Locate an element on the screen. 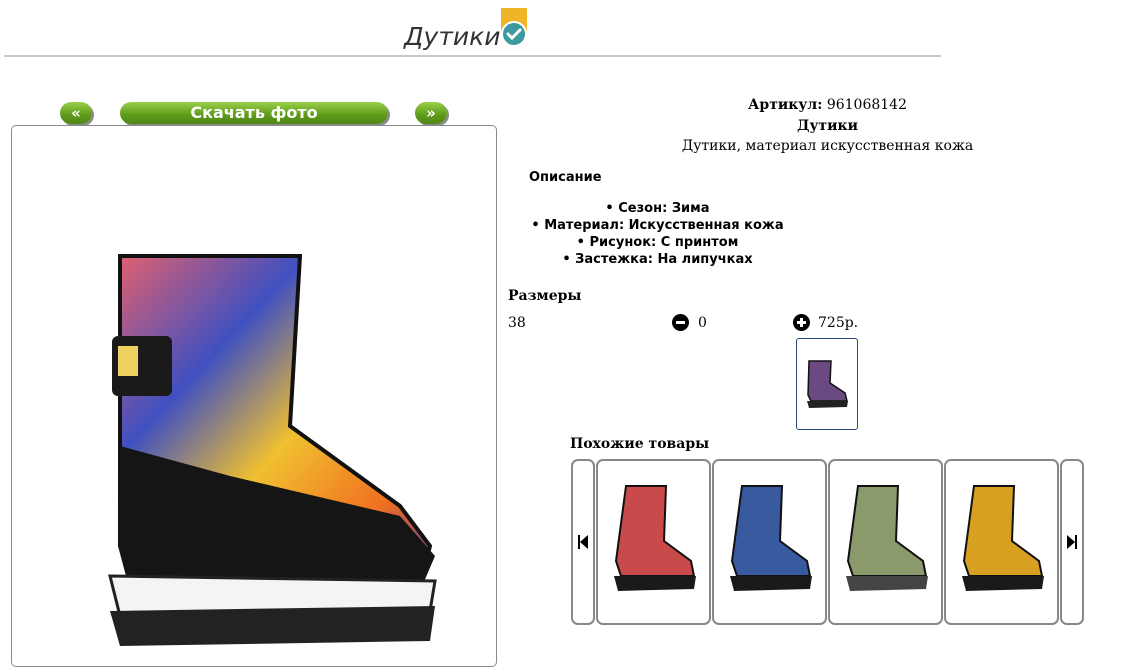 This screenshot has height=667, width=1126. carousel-prev-button is located at coordinates (583, 542).